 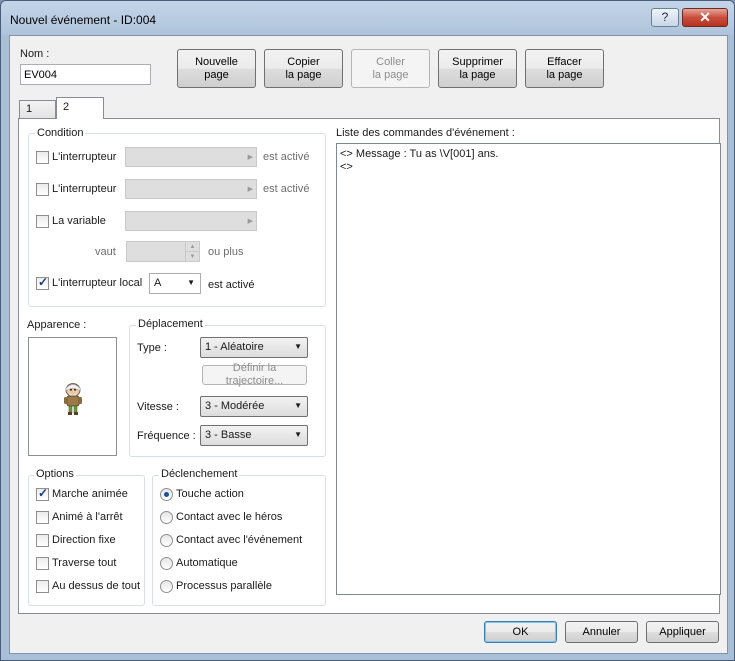 I want to click on variable-checkbox, so click(x=42, y=221).